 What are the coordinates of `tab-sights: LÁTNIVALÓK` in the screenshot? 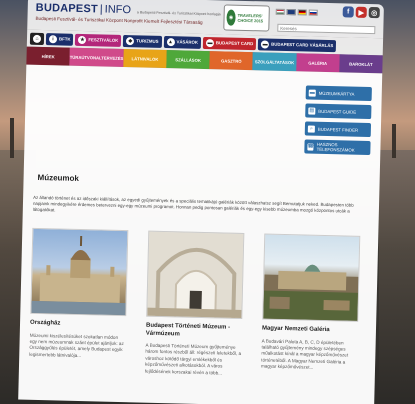 It's located at (145, 59).